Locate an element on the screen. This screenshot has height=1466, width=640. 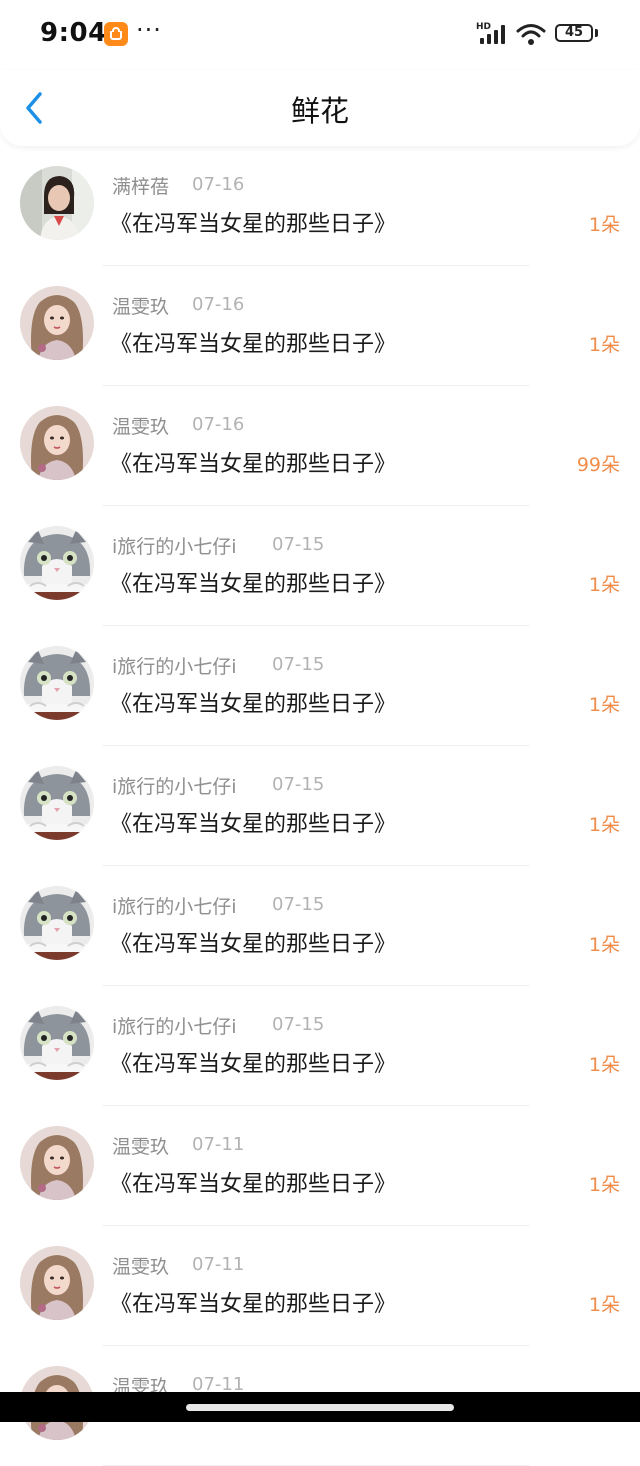
home-indicator is located at coordinates (320, 1407).